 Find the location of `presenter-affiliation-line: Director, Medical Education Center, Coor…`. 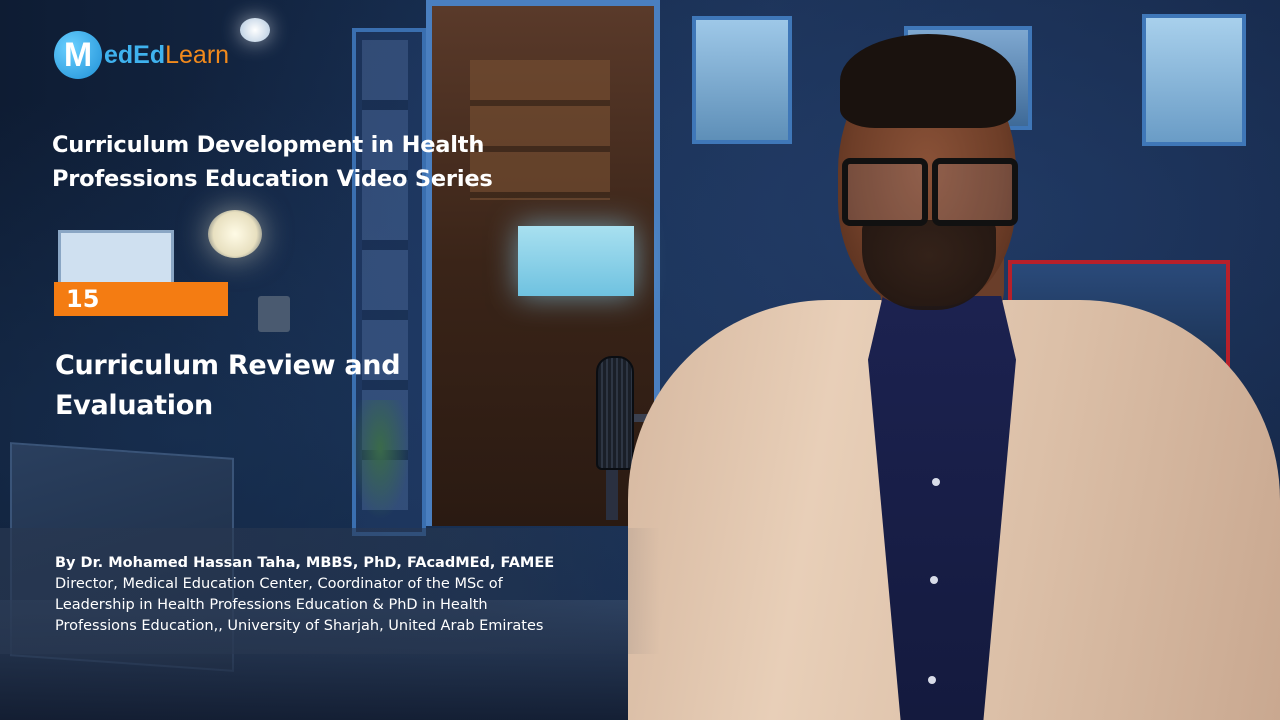

presenter-affiliation-line: Director, Medical Education Center, Coor… is located at coordinates (279, 584).